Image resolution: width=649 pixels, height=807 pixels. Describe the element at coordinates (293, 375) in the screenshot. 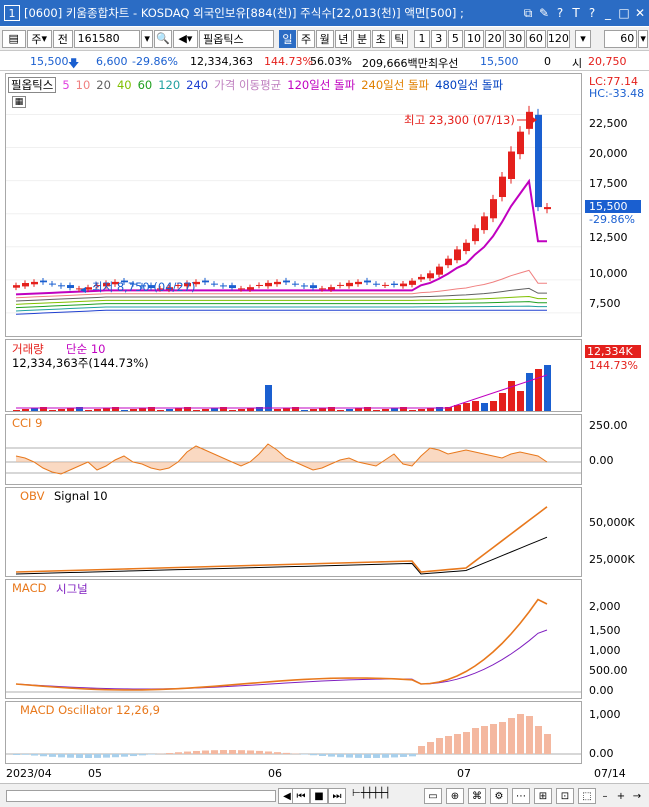

I see `volume-panel: 거래량 단순 10 12,334,363주(144.73%)` at that location.